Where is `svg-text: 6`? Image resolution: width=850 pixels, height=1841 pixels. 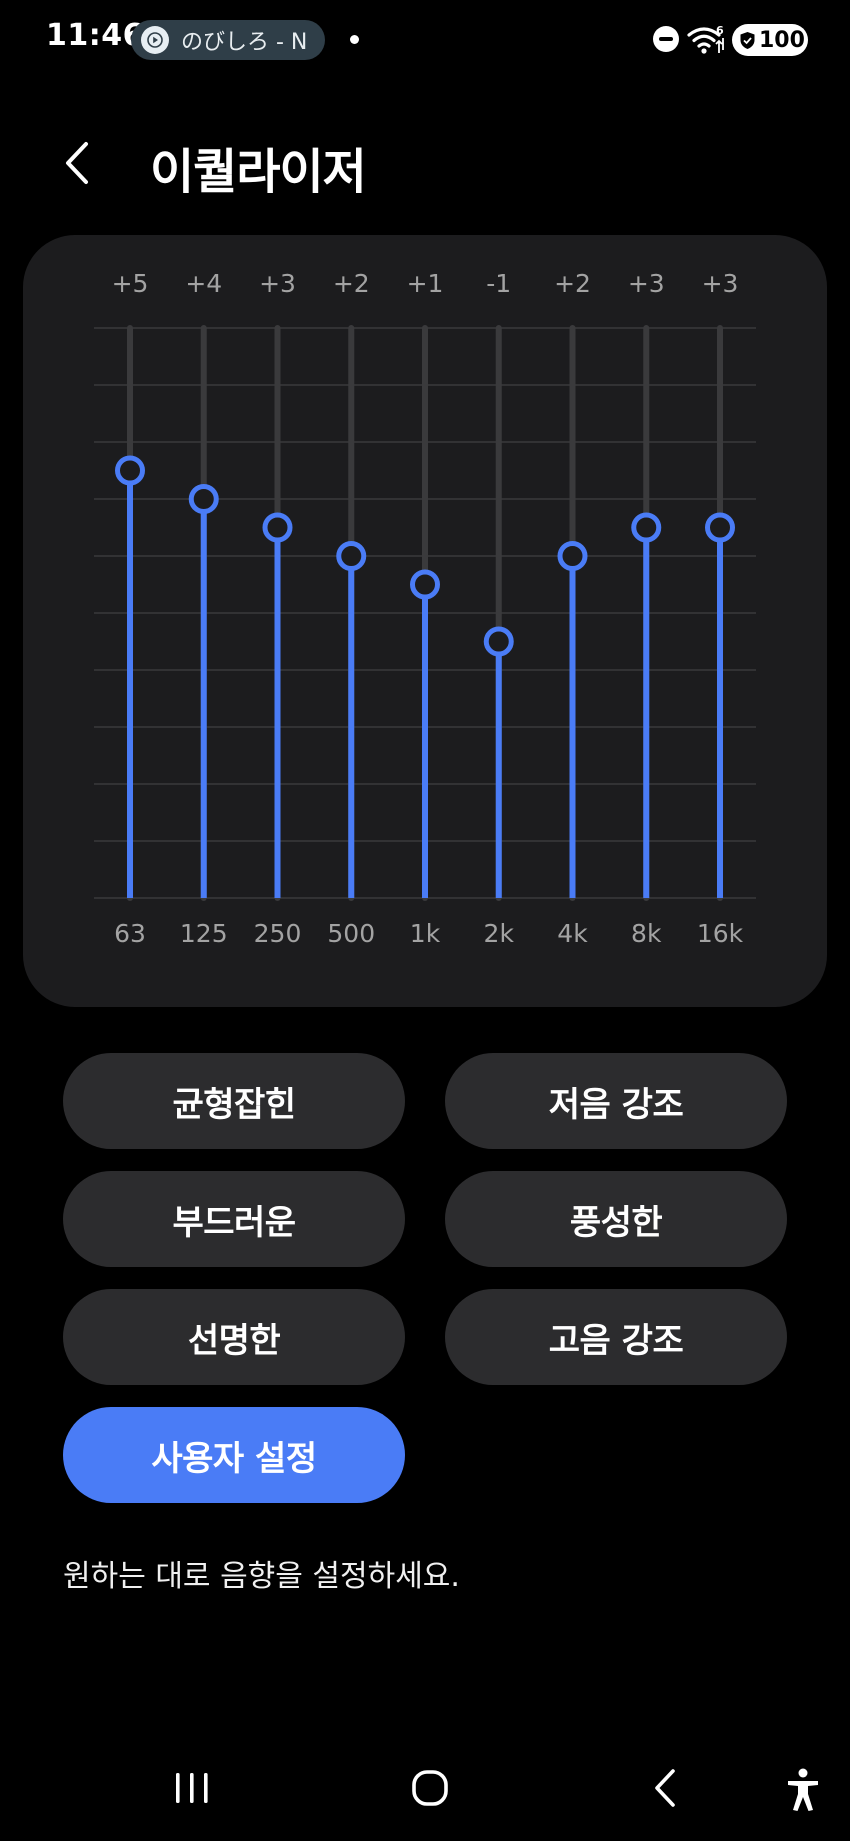
svg-text: 6 is located at coordinates (720, 30).